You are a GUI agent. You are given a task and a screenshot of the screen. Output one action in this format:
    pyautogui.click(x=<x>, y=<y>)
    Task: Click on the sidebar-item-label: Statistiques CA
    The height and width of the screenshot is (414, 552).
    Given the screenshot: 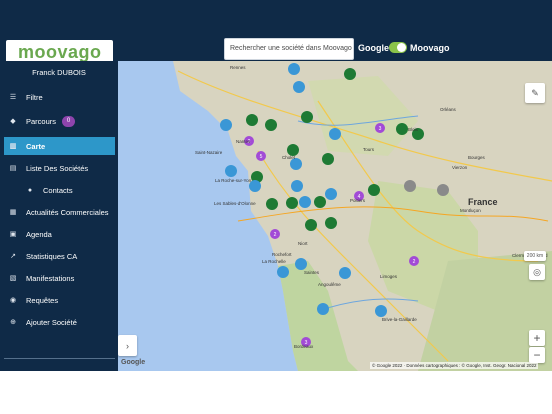 What is the action you would take?
    pyautogui.click(x=52, y=256)
    